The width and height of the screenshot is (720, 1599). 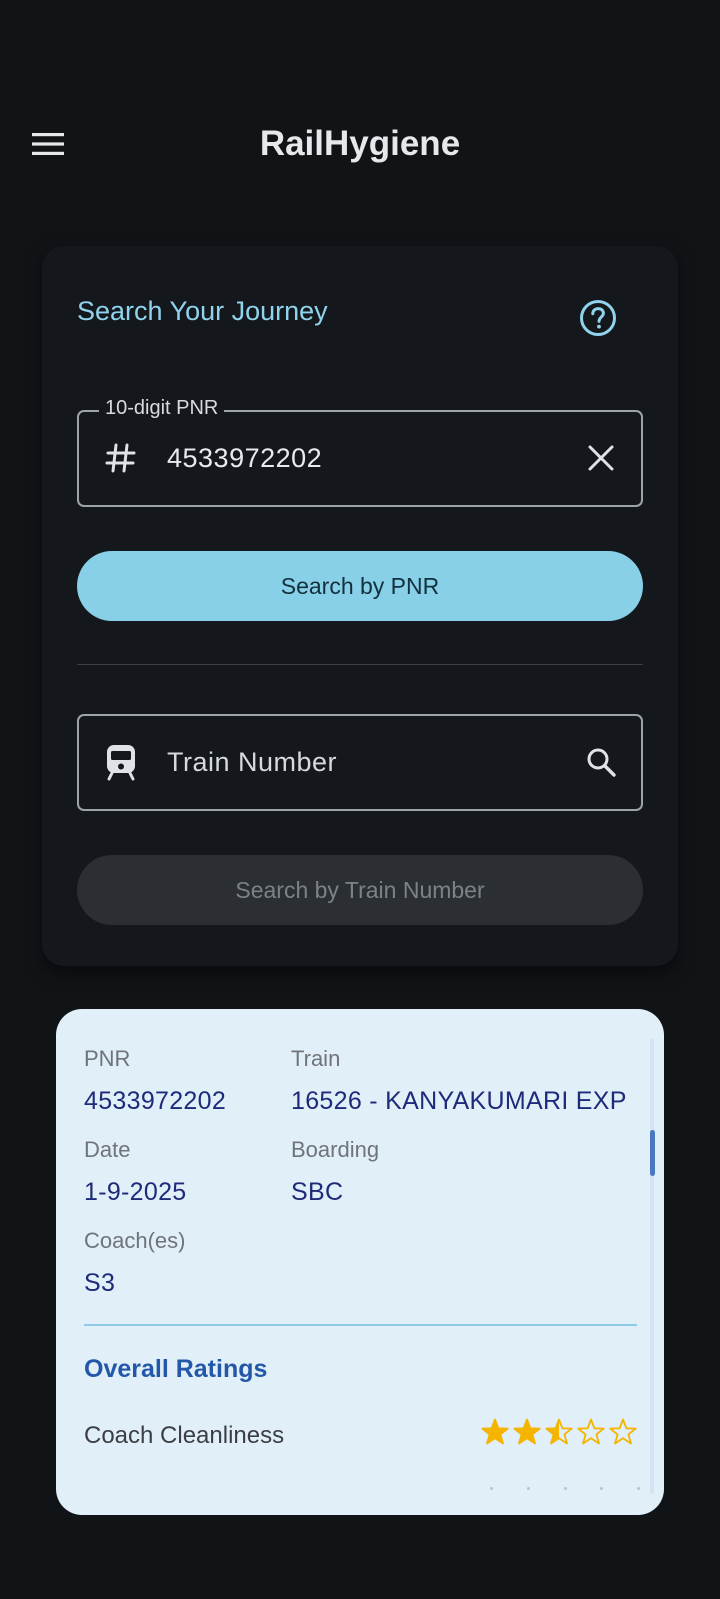 What do you see at coordinates (244, 458) in the screenshot?
I see `pnr-input: 4533972202` at bounding box center [244, 458].